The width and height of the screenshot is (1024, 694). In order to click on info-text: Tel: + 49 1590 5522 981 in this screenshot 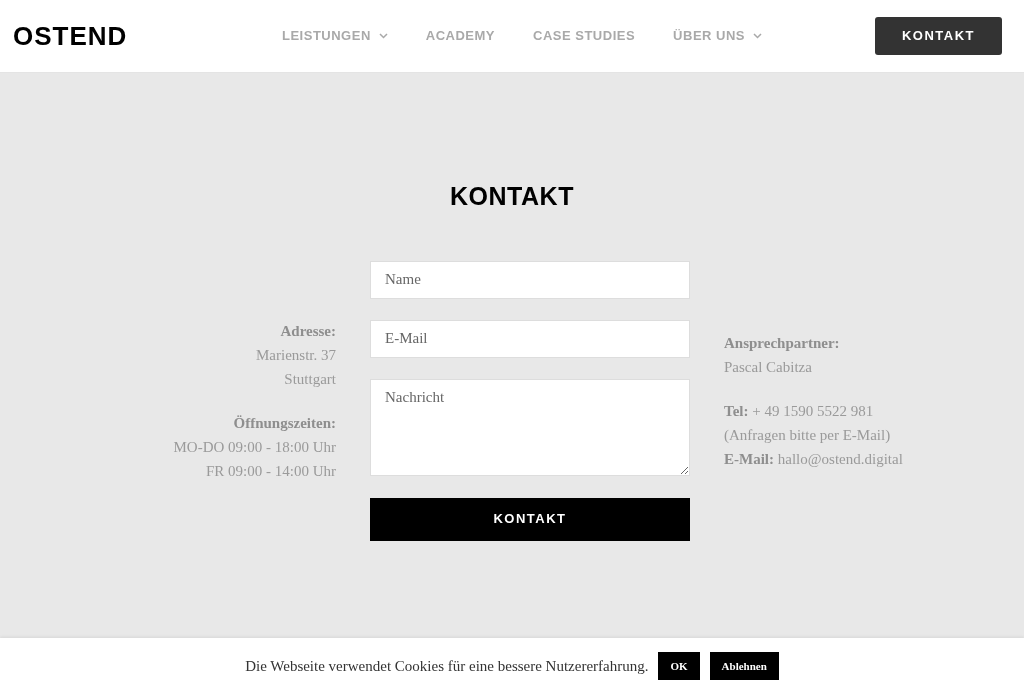, I will do `click(799, 411)`.